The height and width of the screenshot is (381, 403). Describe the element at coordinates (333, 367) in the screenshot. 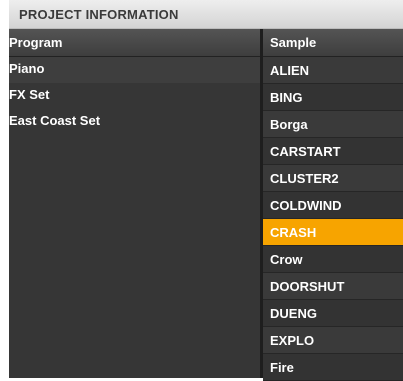

I see `sample-list-item: Fire` at that location.